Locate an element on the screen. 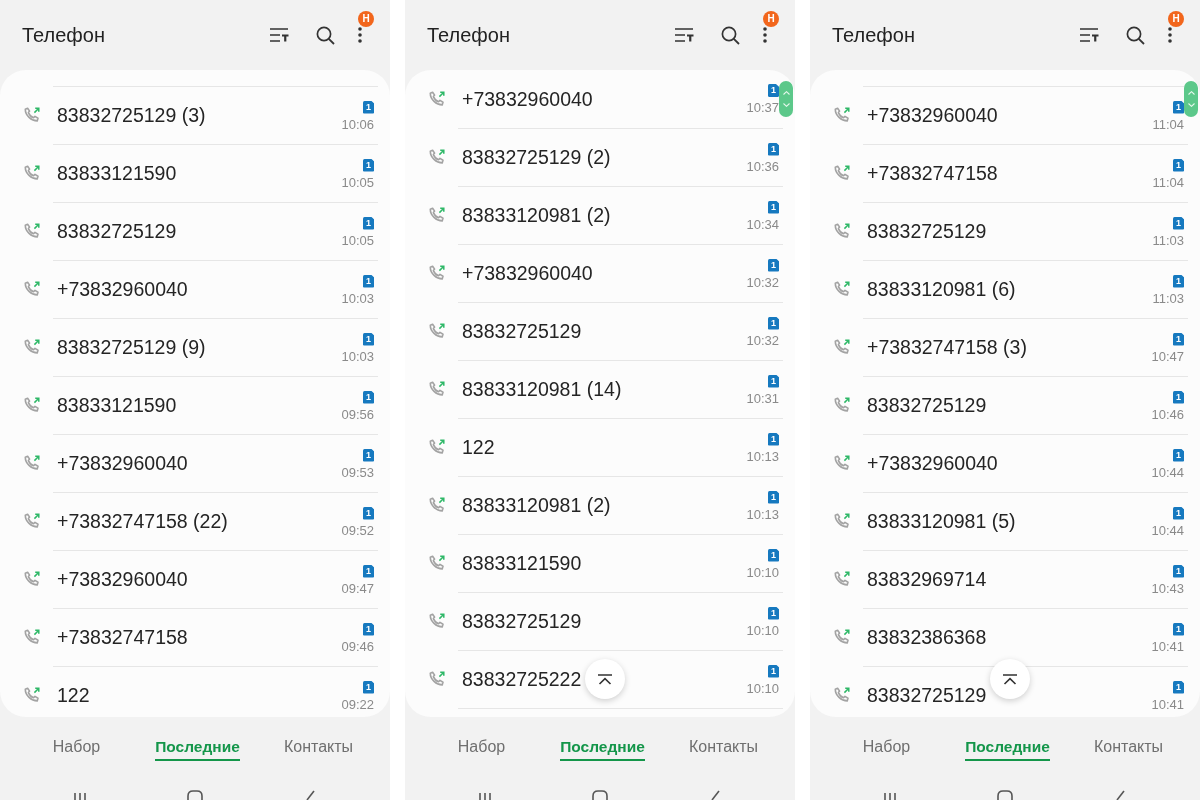 The width and height of the screenshot is (1200, 800). phone-number: 83832969714 is located at coordinates (927, 579).